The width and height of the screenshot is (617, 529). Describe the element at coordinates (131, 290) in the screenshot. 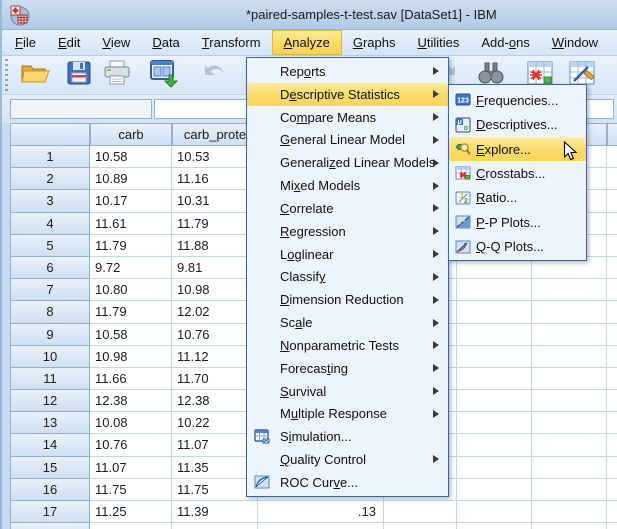

I see `data-cell: 10.80` at that location.